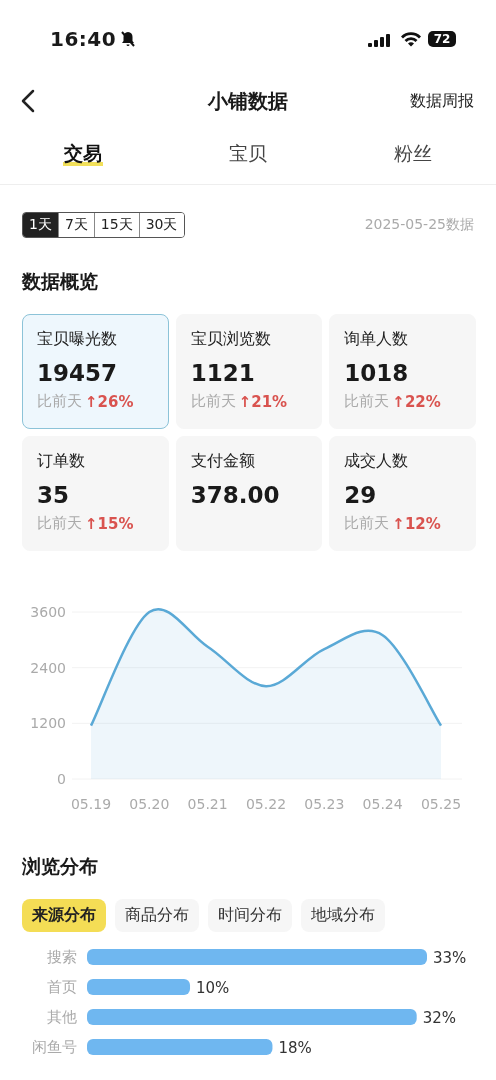 Image resolution: width=496 pixels, height=1080 pixels. What do you see at coordinates (213, 988) in the screenshot?
I see `value-label: 10%` at bounding box center [213, 988].